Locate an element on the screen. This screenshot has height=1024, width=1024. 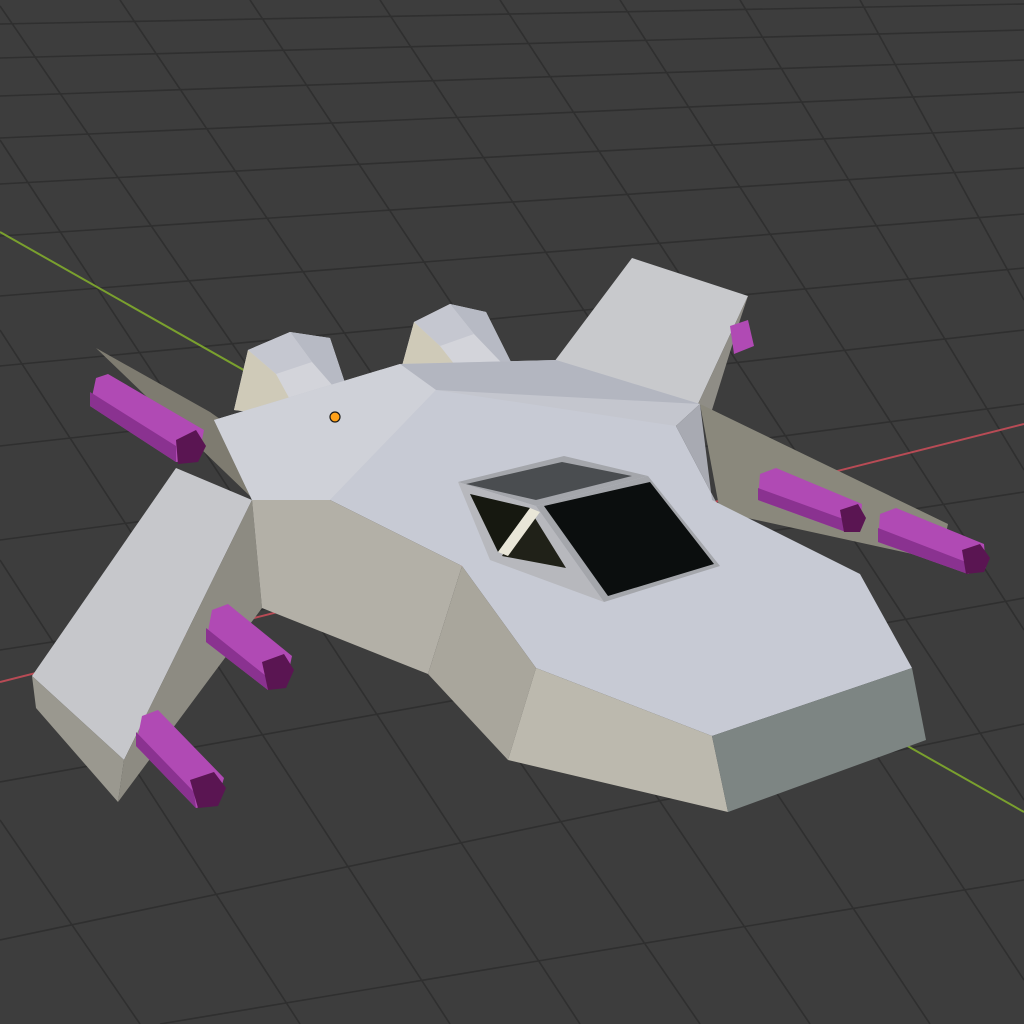
object-origin-marker is located at coordinates (335, 417).